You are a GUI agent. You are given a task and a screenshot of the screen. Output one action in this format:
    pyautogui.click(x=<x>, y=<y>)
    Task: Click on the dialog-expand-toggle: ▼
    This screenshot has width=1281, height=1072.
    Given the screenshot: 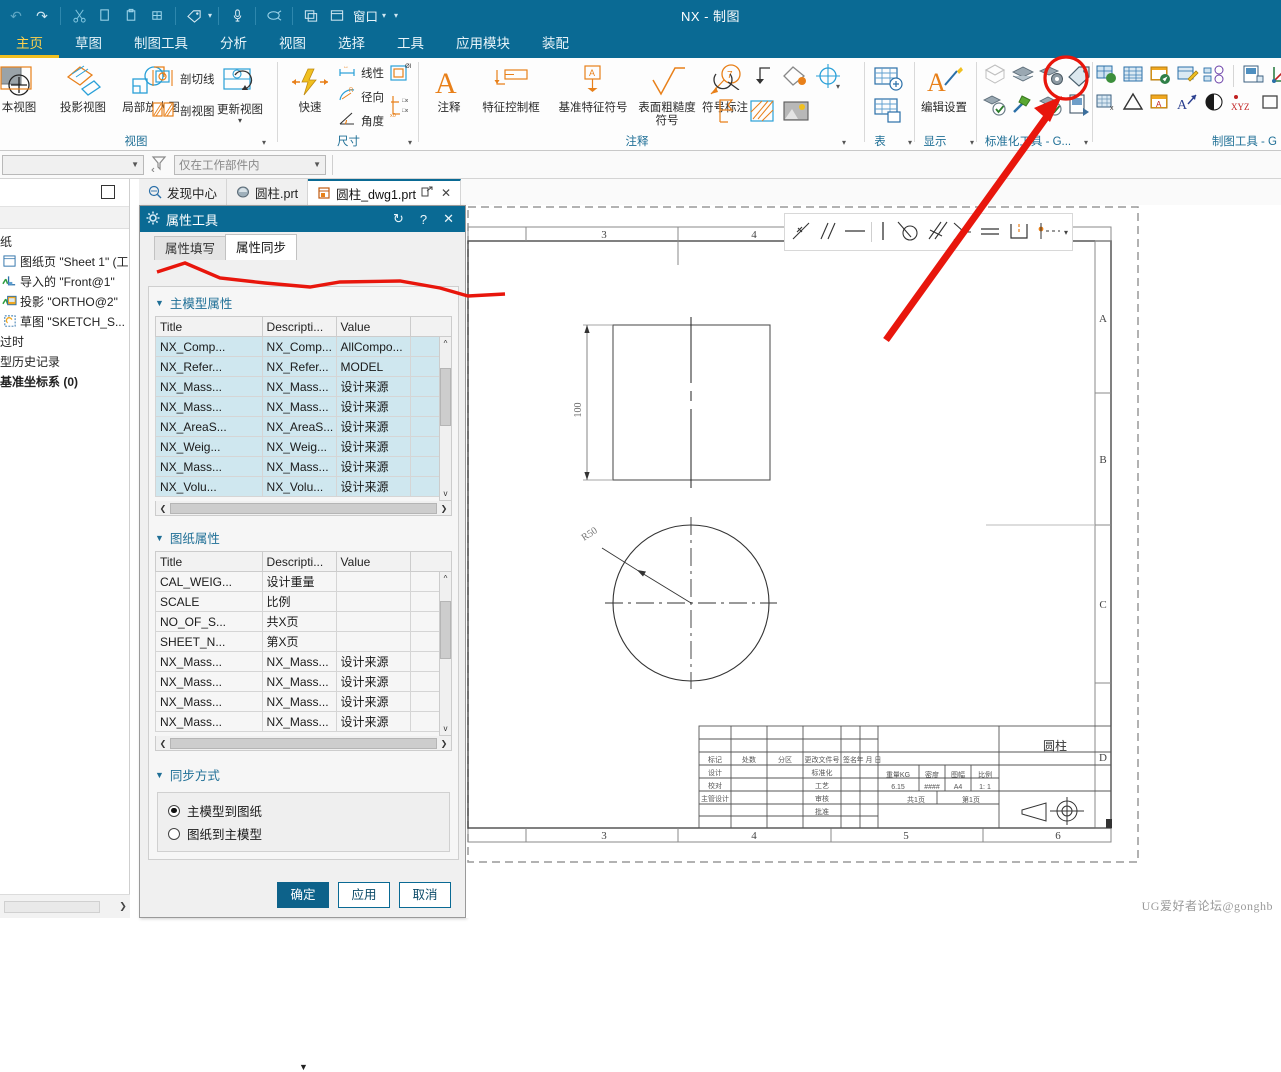 What is the action you would take?
    pyautogui.click(x=303, y=1067)
    